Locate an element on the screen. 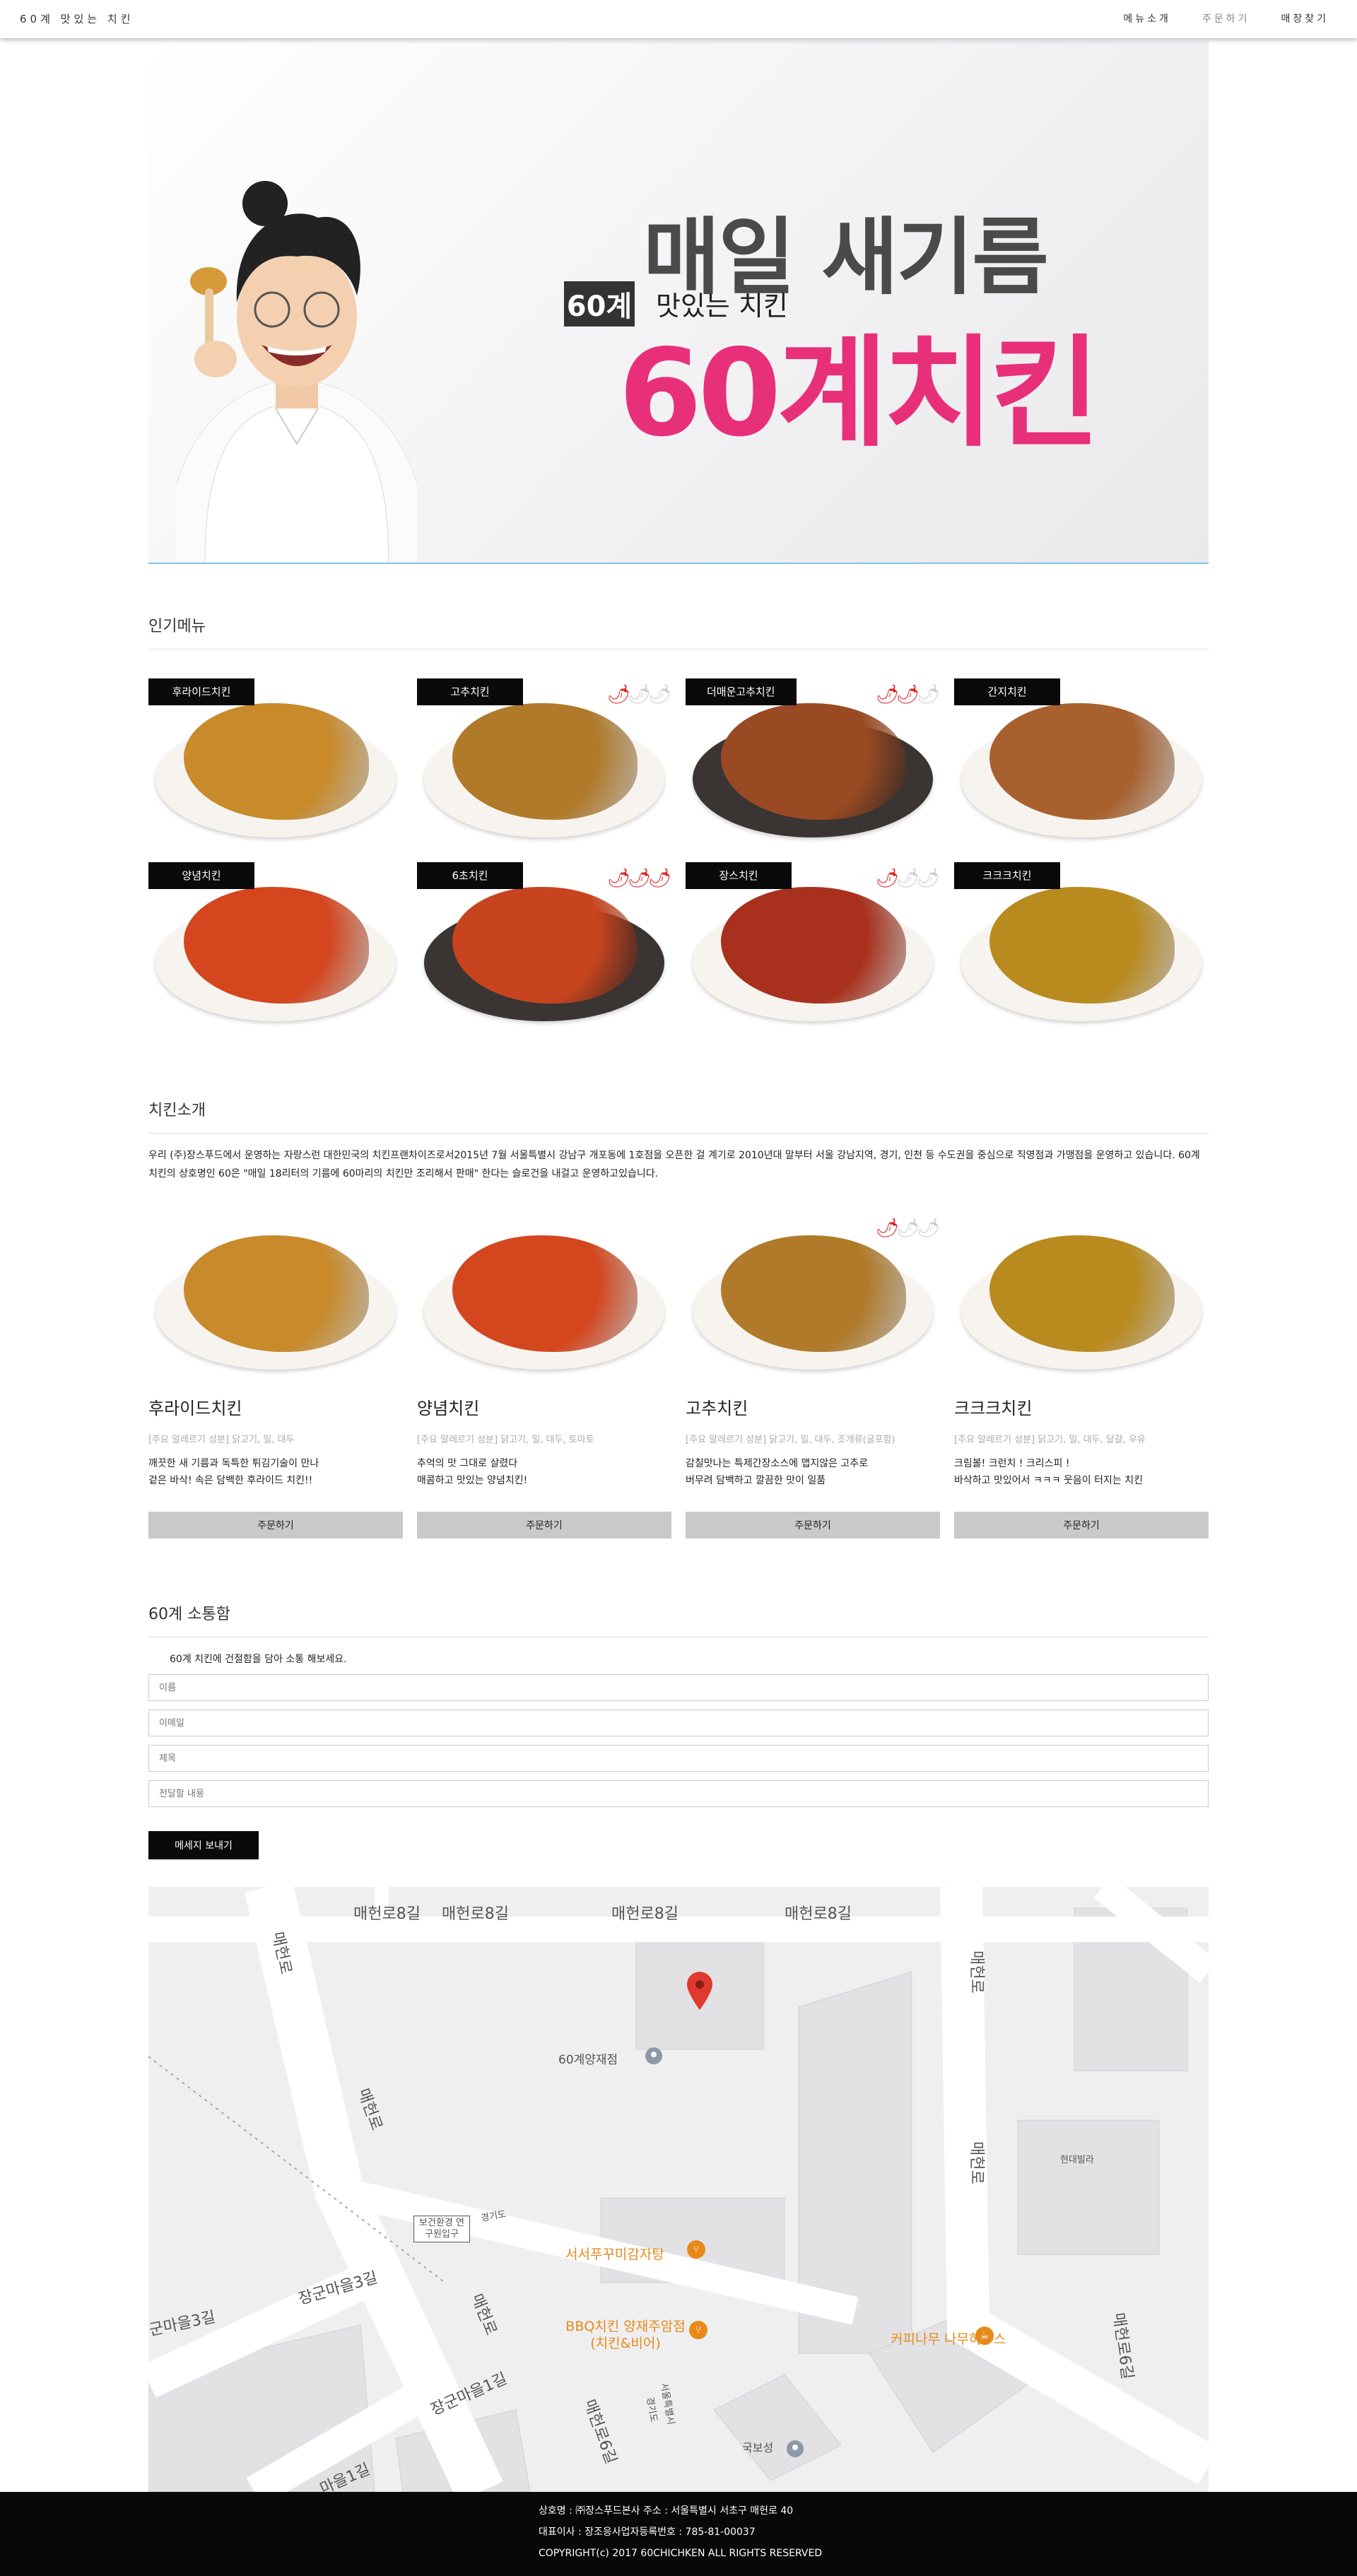 Image resolution: width=1357 pixels, height=2576 pixels. dish-desc-line: 추억의 맛 그대로 살렸다 is located at coordinates (467, 1463).